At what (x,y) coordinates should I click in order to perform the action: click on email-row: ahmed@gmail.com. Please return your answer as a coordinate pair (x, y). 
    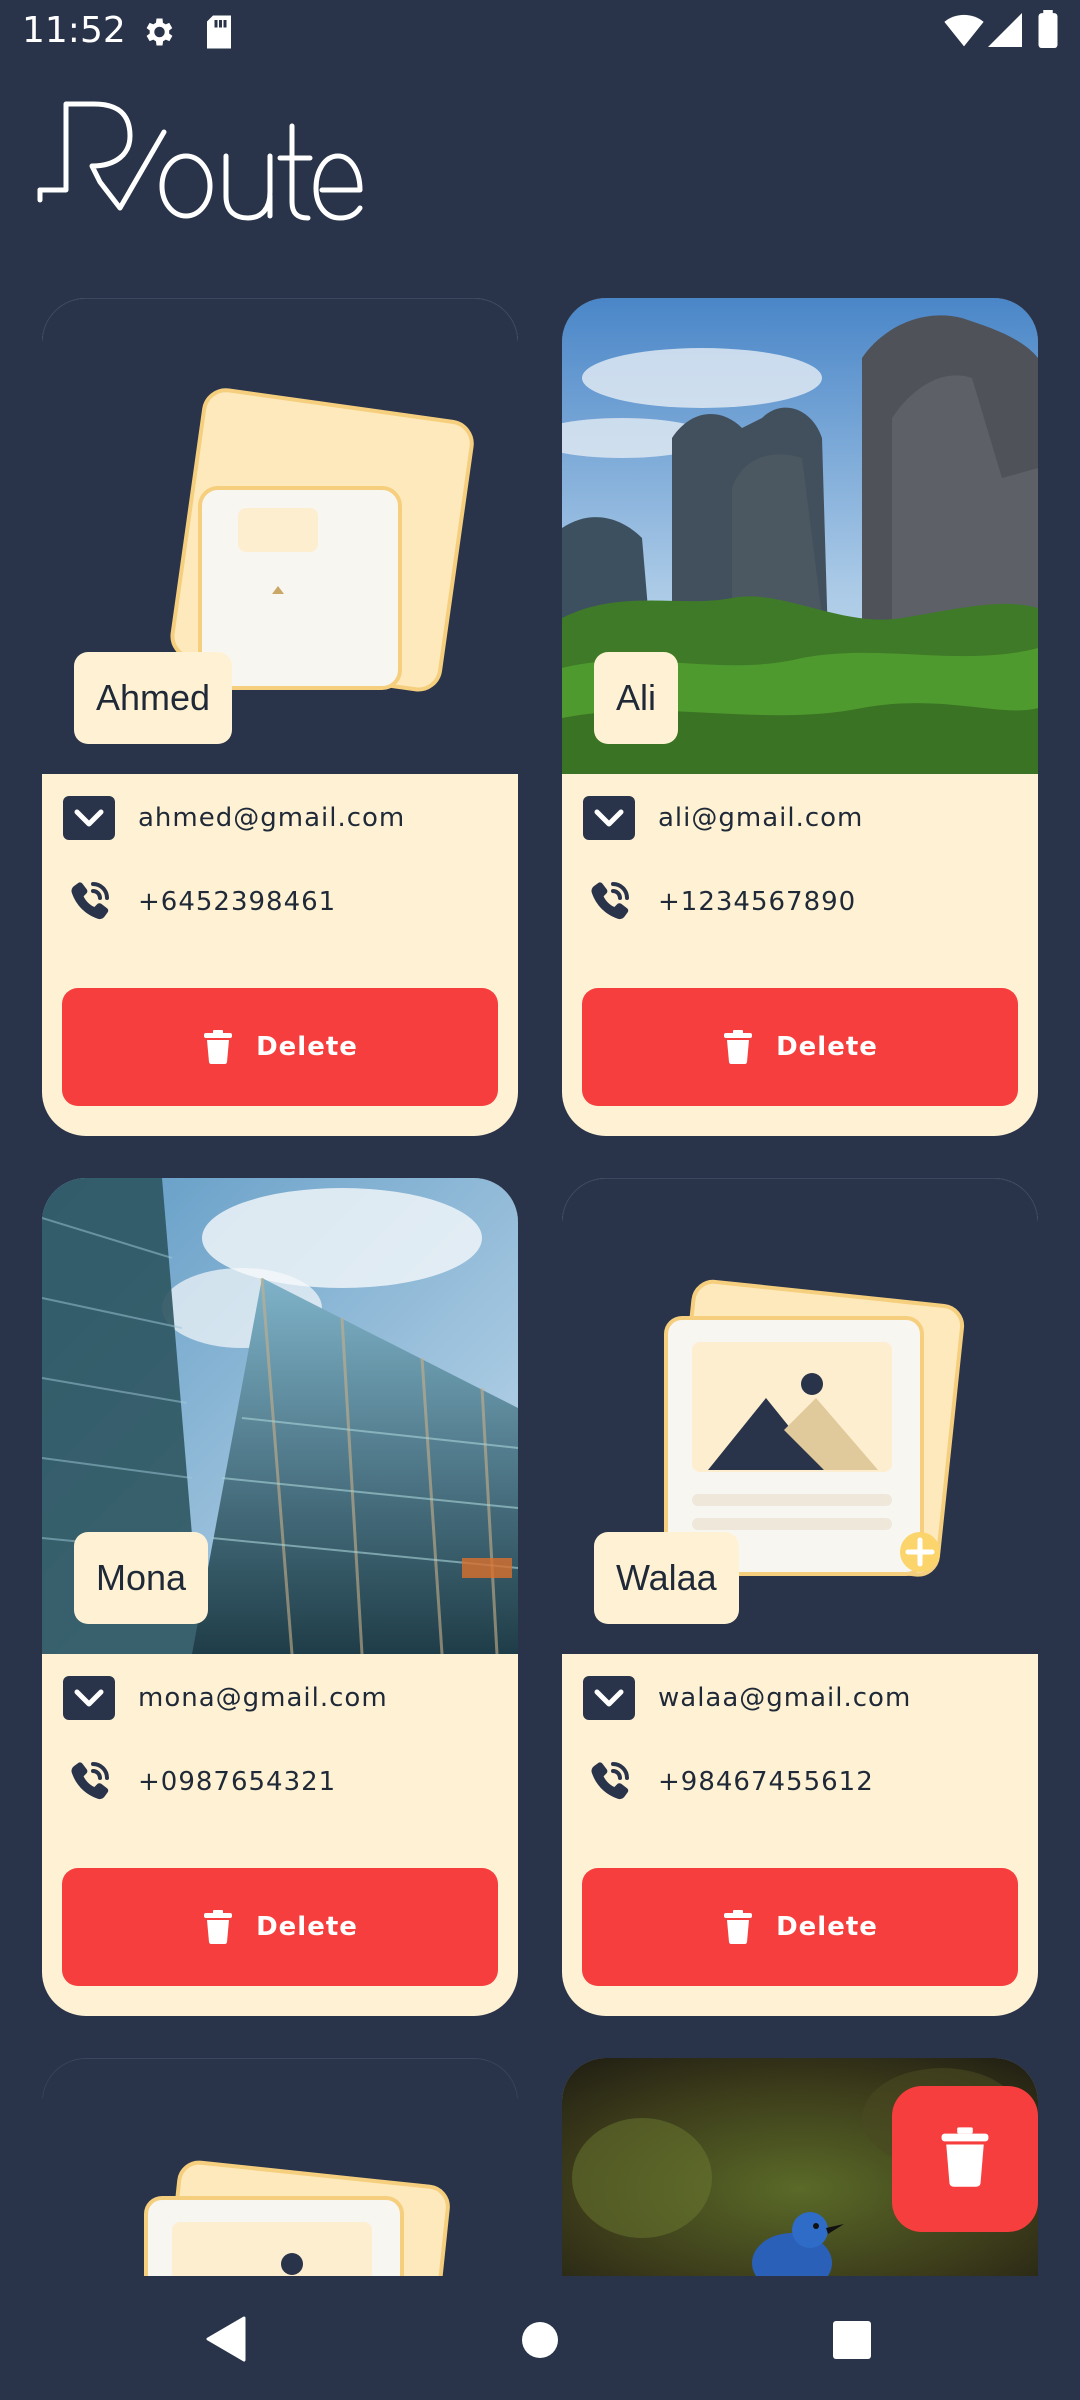
    Looking at the image, I should click on (233, 818).